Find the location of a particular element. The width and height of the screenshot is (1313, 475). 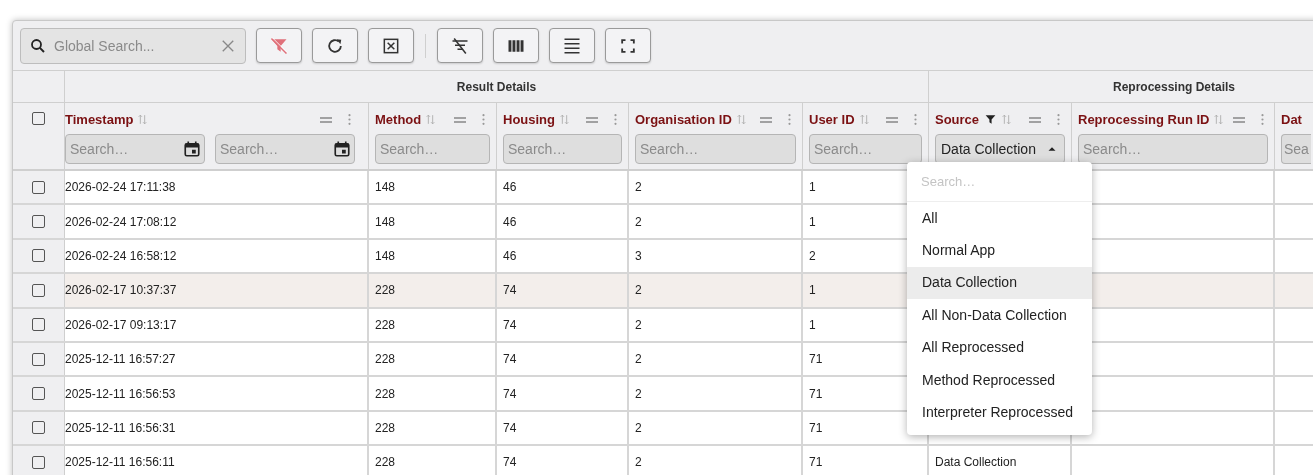

dropdown-option: Data Collection is located at coordinates (999, 283).